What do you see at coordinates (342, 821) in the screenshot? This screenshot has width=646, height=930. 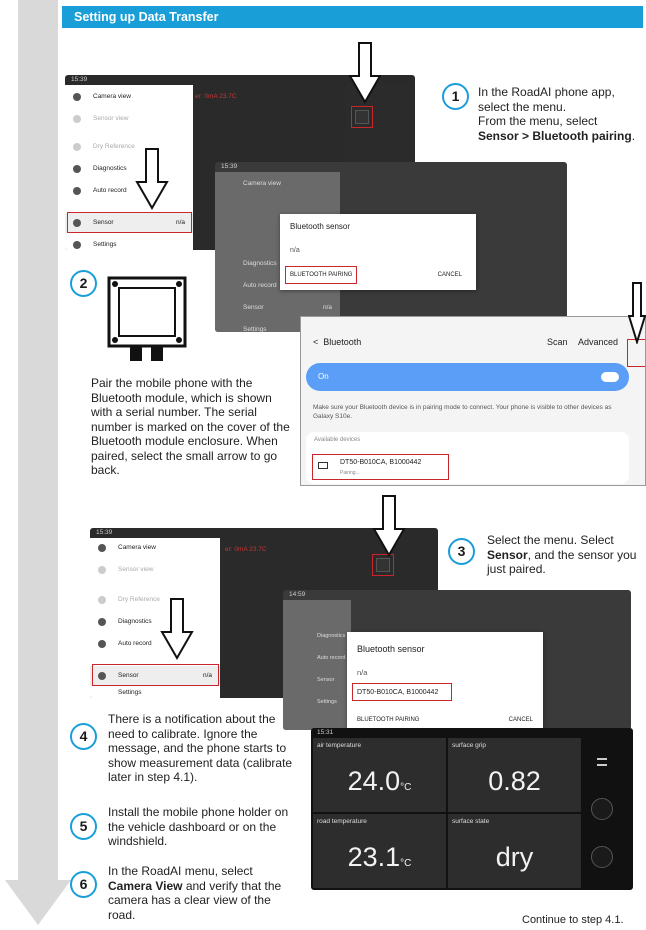 I see `tile-label: road temperature` at bounding box center [342, 821].